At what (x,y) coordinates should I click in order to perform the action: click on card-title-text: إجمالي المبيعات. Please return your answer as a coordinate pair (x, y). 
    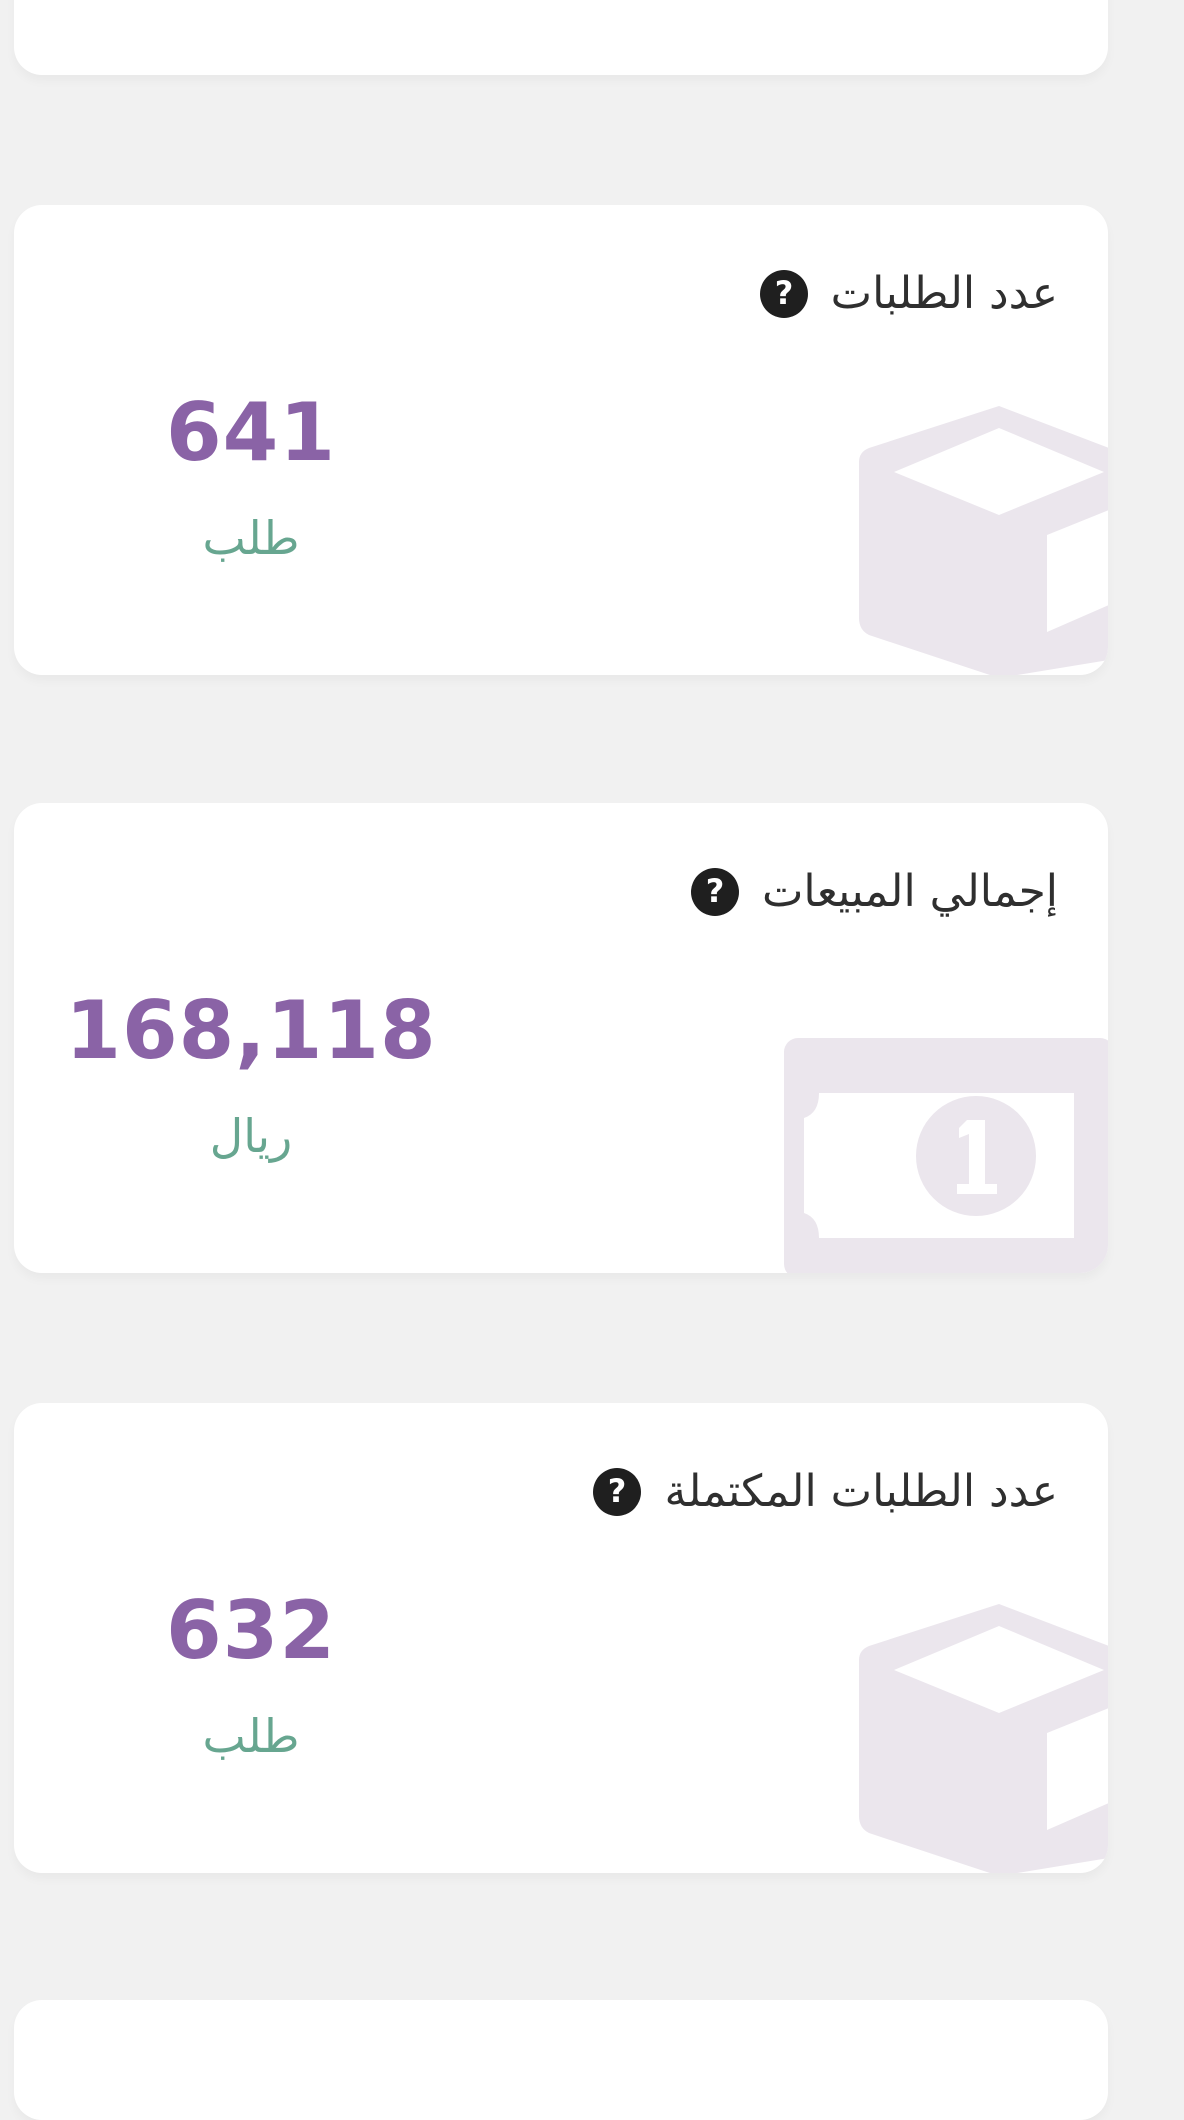
    Looking at the image, I should click on (909, 891).